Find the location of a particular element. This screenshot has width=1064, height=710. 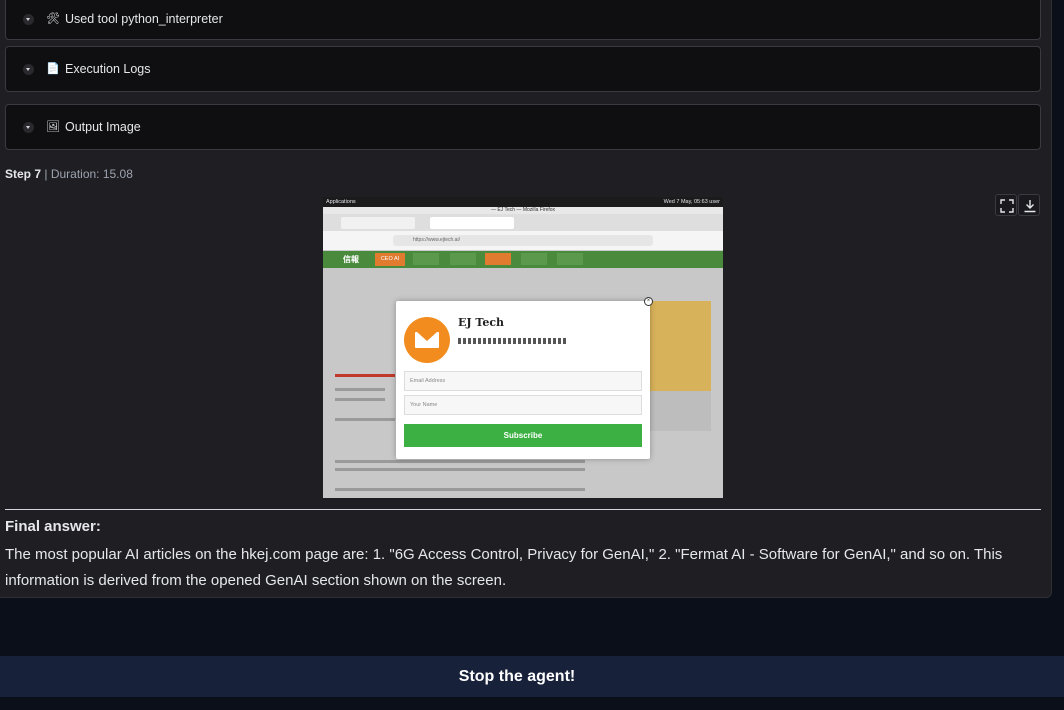

close-icon: × is located at coordinates (648, 301).